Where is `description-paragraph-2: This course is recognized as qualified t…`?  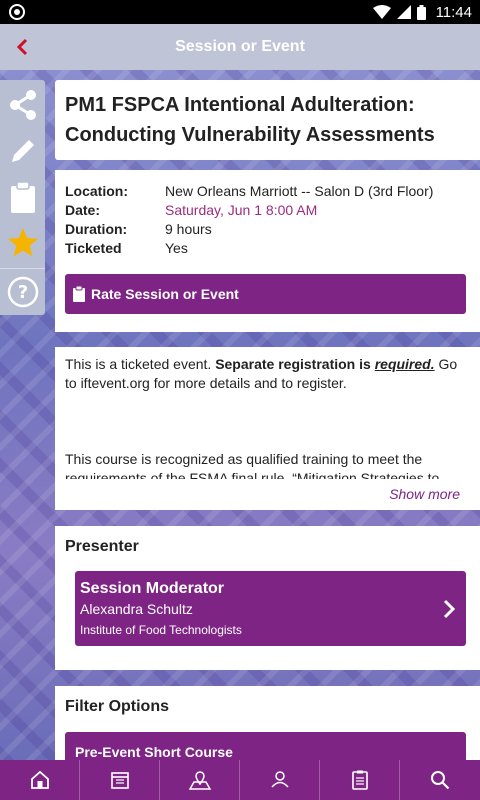 description-paragraph-2: This course is recognized as qualified t… is located at coordinates (252, 465).